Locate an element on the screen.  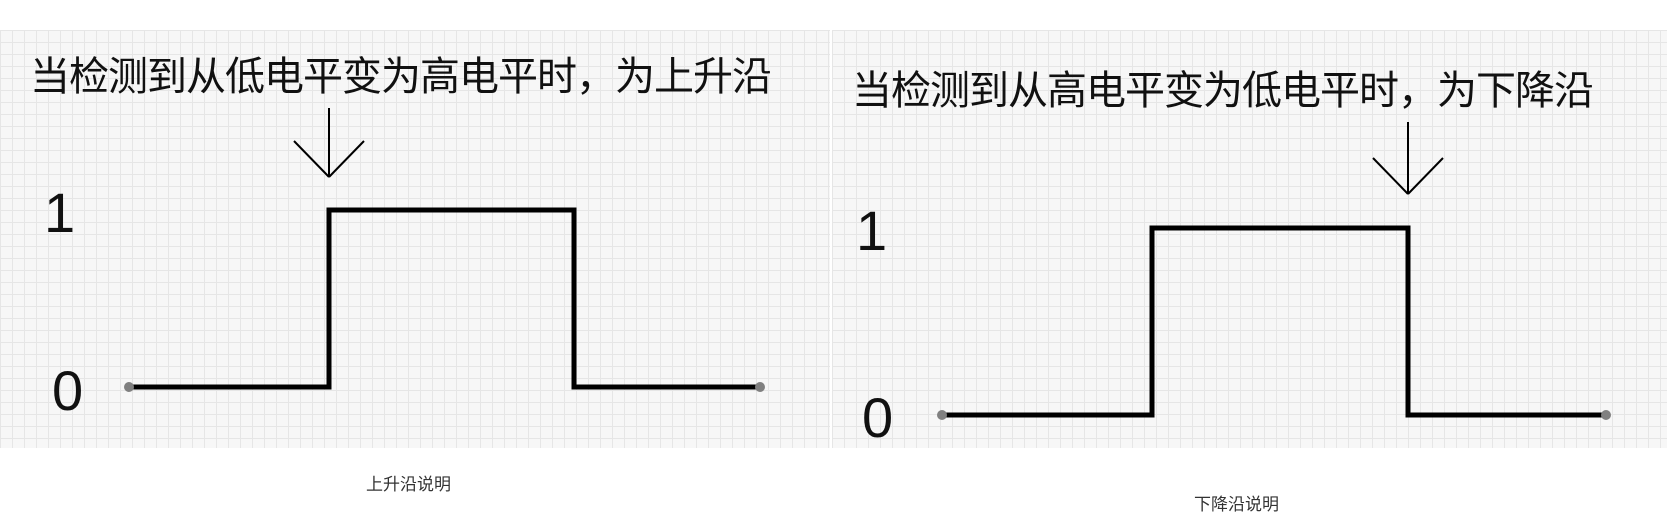
down-arrow-icon is located at coordinates (1408, 158).